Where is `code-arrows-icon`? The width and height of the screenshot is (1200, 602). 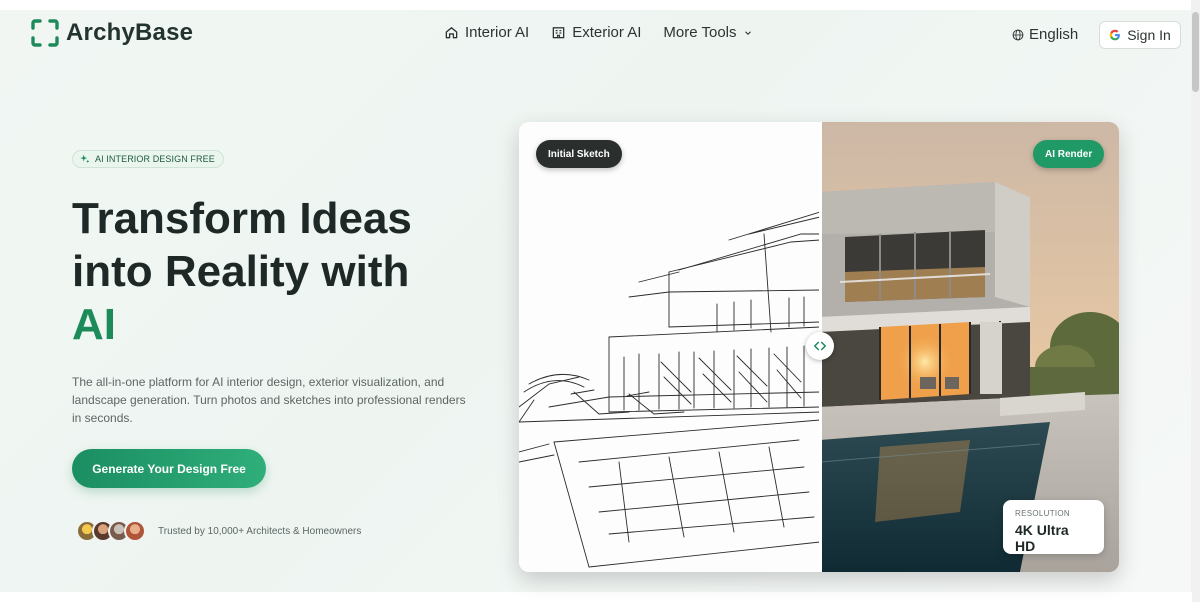
code-arrows-icon is located at coordinates (820, 346).